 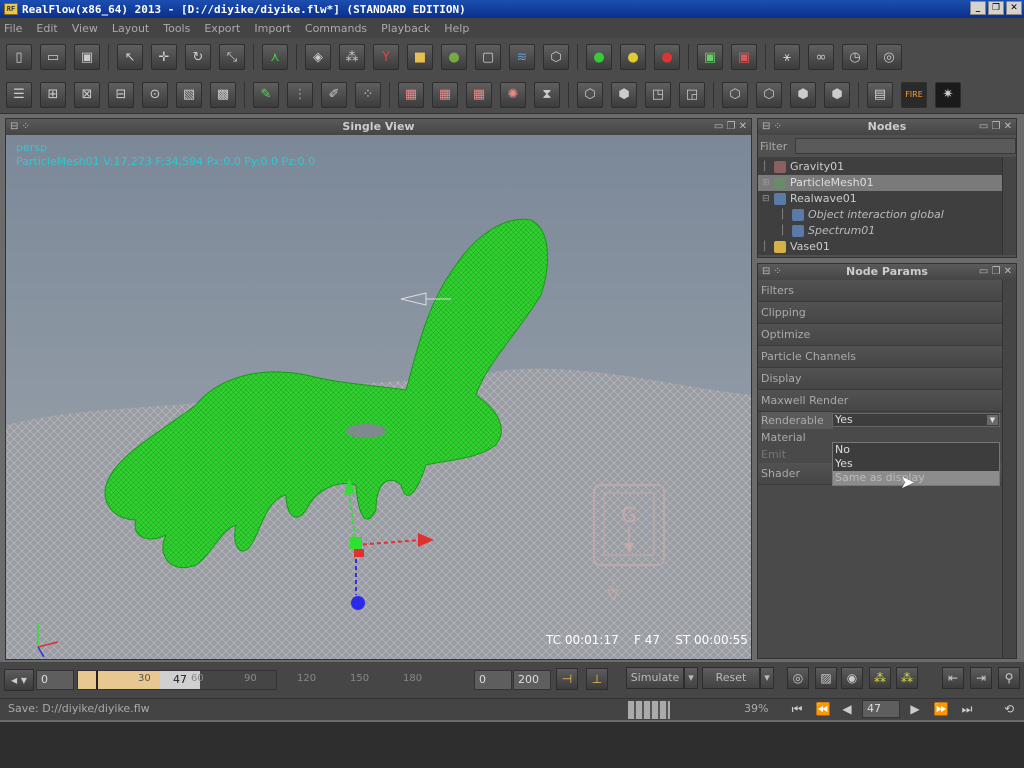 What do you see at coordinates (916, 478) in the screenshot?
I see `option-same-as-display: Same as display` at bounding box center [916, 478].